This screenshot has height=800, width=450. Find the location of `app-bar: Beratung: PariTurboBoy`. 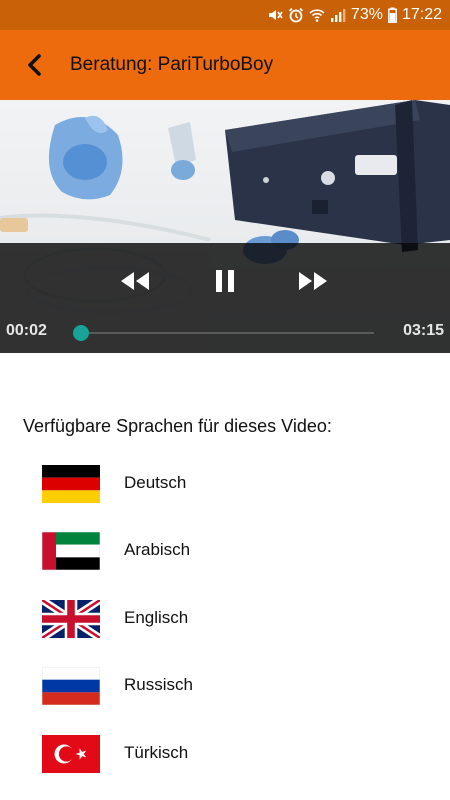

app-bar: Beratung: PariTurboBoy is located at coordinates (225, 65).